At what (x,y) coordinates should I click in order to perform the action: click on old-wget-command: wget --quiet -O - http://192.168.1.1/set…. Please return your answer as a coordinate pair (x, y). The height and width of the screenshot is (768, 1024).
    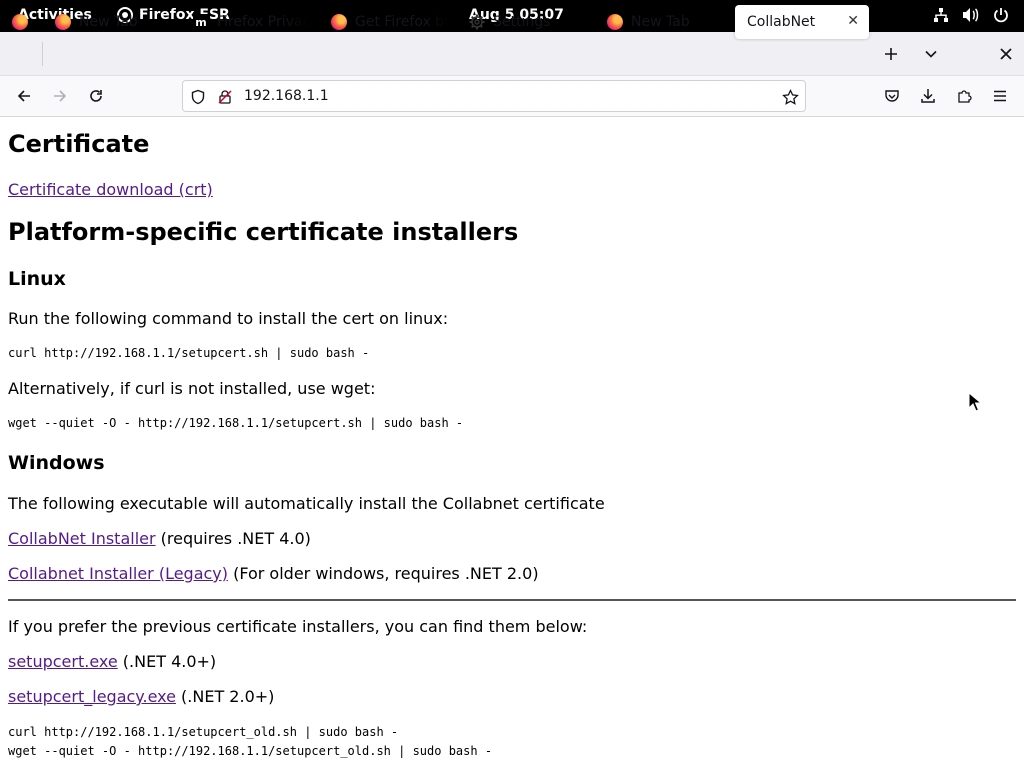
    Looking at the image, I should click on (250, 751).